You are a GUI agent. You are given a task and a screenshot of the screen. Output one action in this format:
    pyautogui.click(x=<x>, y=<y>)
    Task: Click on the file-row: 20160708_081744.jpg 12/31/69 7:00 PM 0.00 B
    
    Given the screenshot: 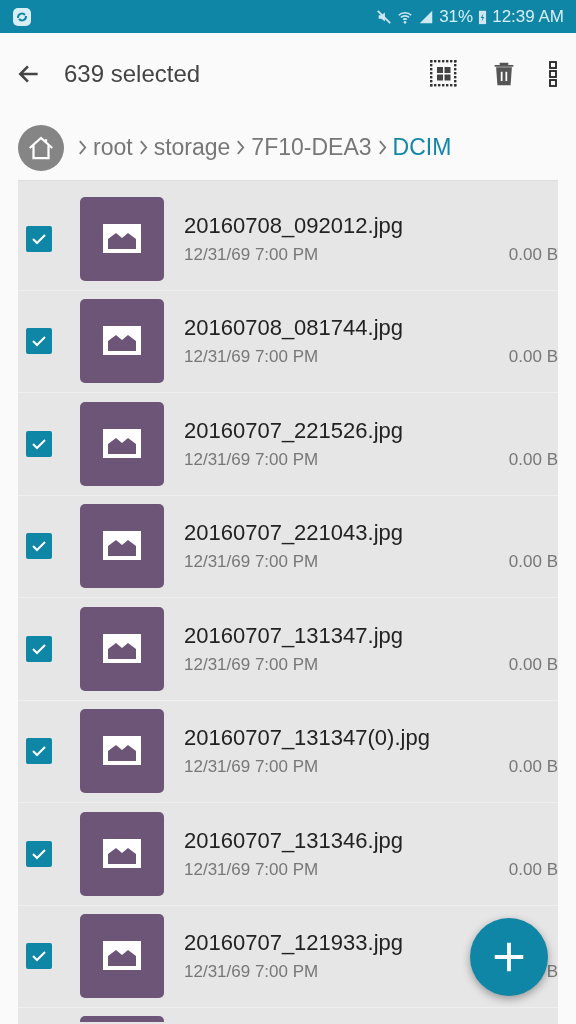 What is the action you would take?
    pyautogui.click(x=288, y=341)
    